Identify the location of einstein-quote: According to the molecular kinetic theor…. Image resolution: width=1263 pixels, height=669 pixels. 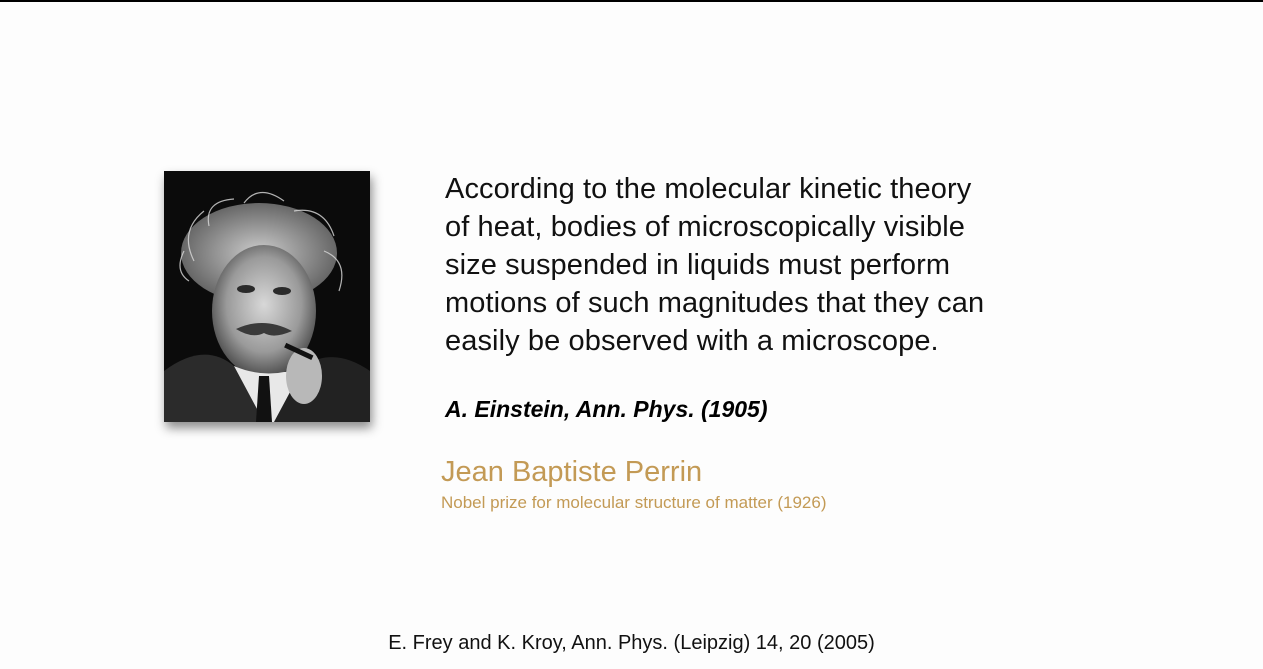
(715, 265).